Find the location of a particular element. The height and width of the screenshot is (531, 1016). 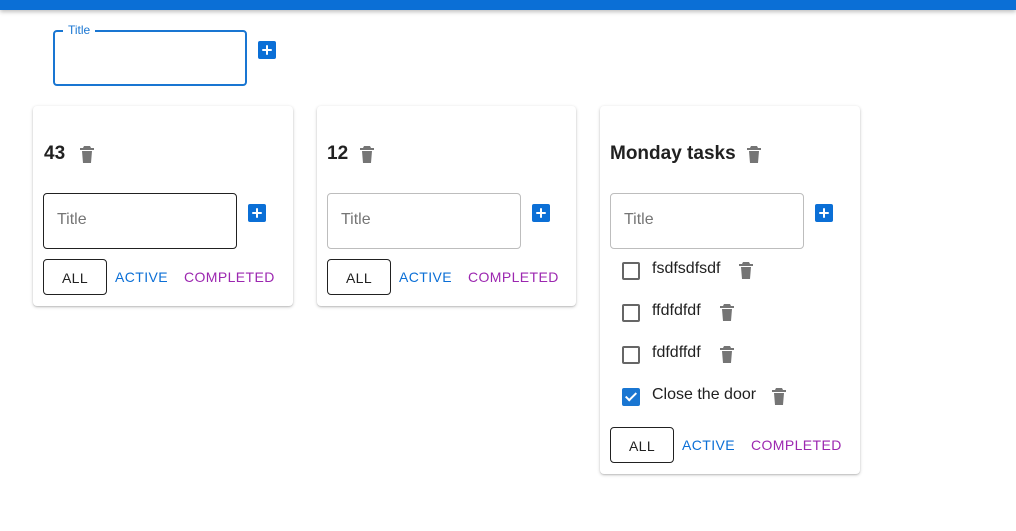

task-title: fdfdffdf is located at coordinates (676, 352).